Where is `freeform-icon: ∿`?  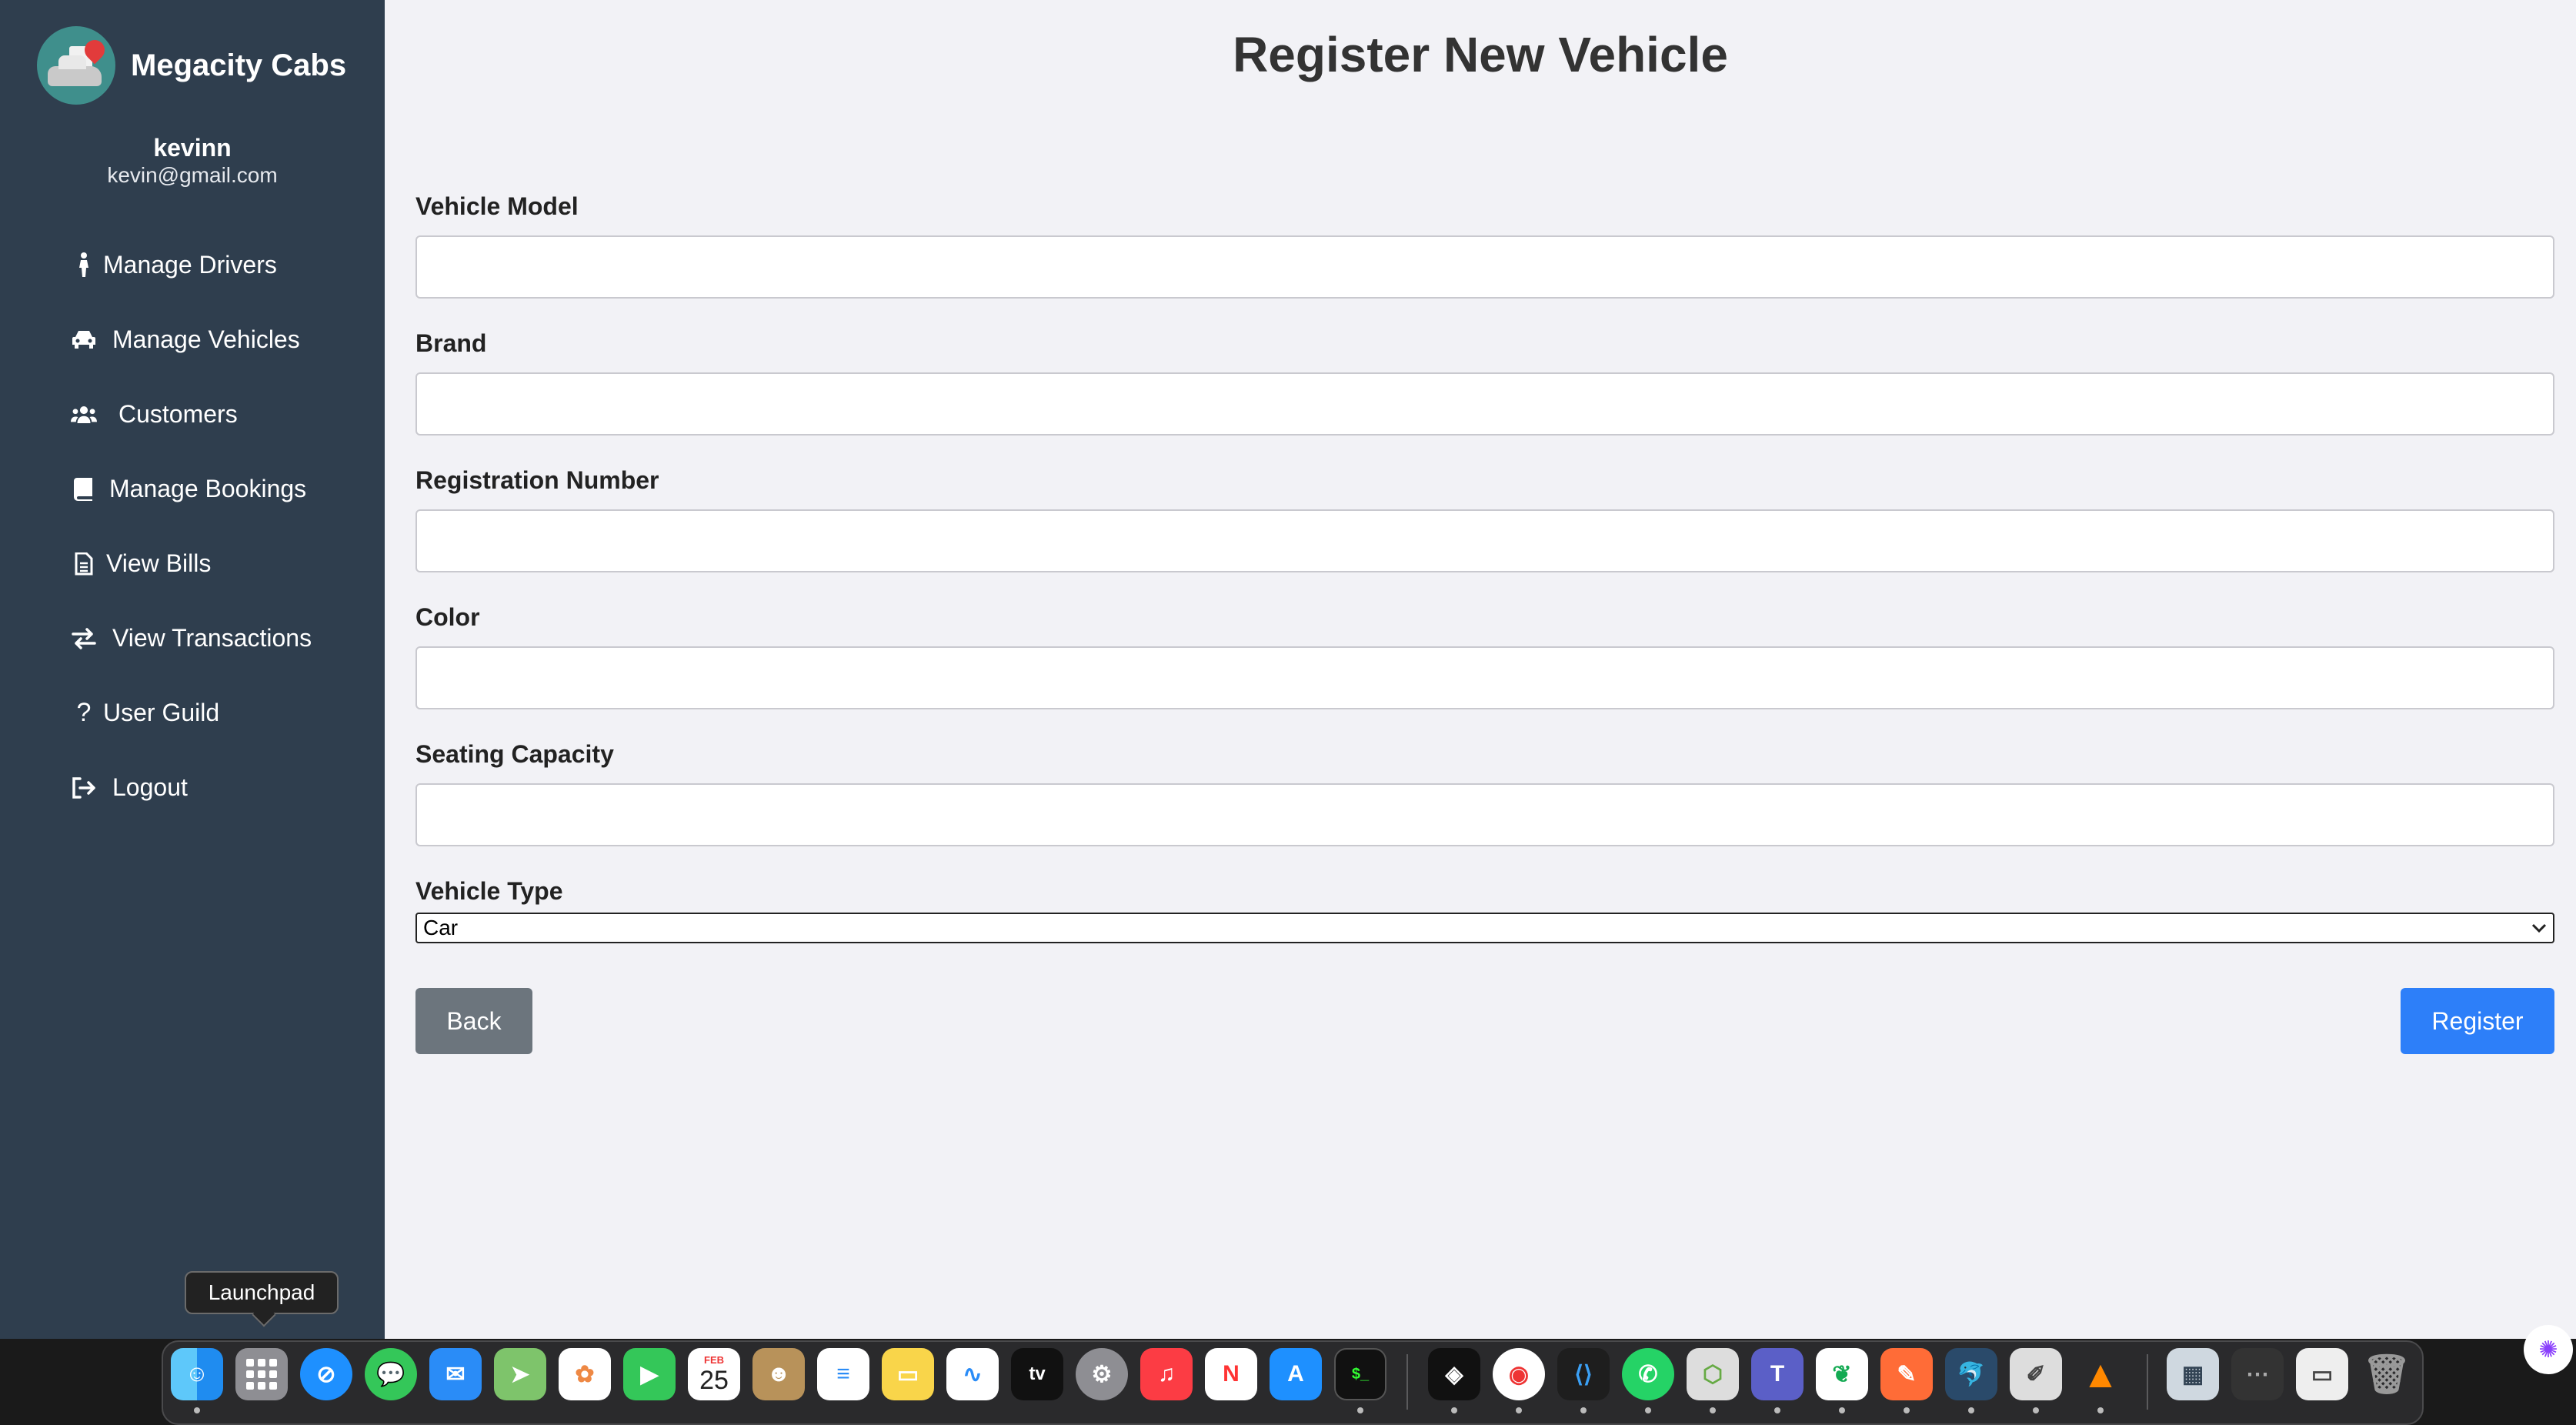
freeform-icon: ∿ is located at coordinates (973, 1374).